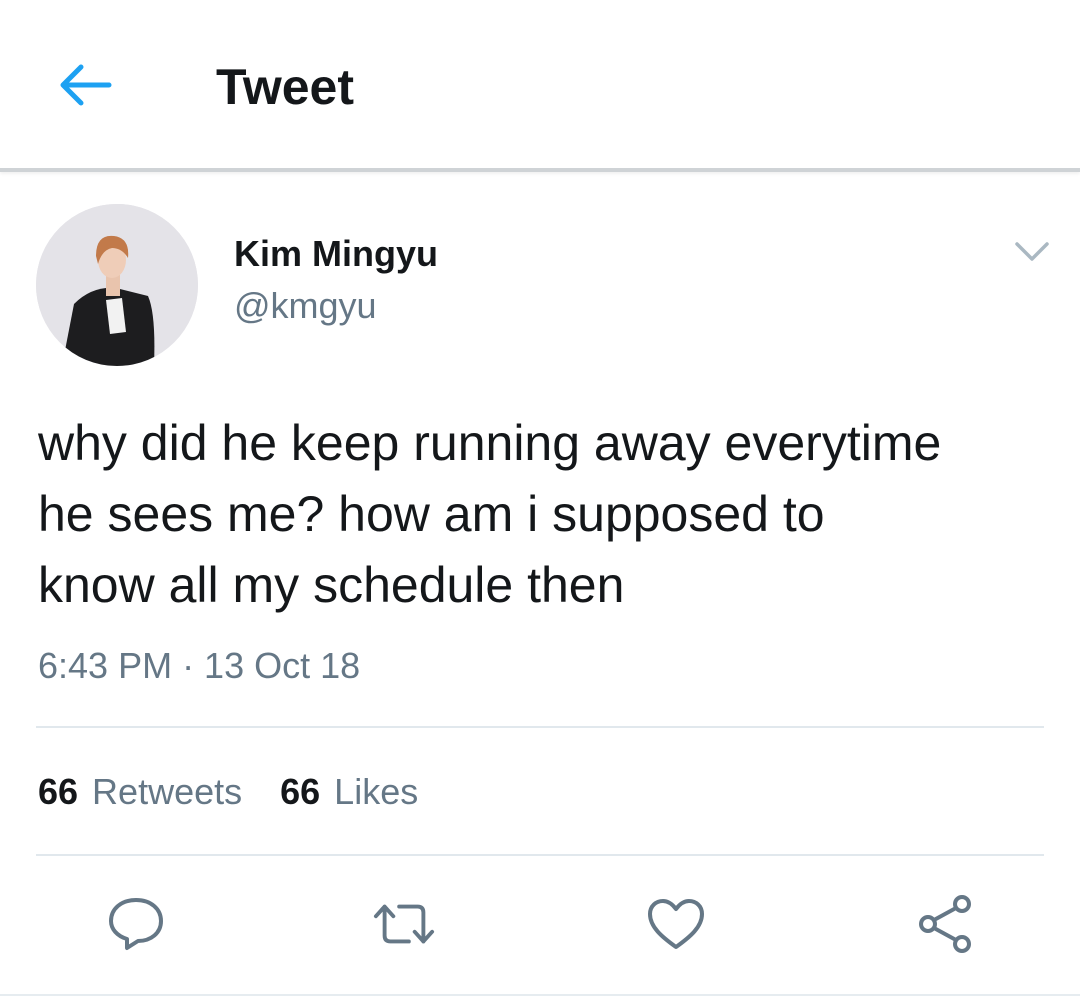 This screenshot has width=1080, height=1003. Describe the element at coordinates (336, 254) in the screenshot. I see `author-name: Kim Mingyu` at that location.